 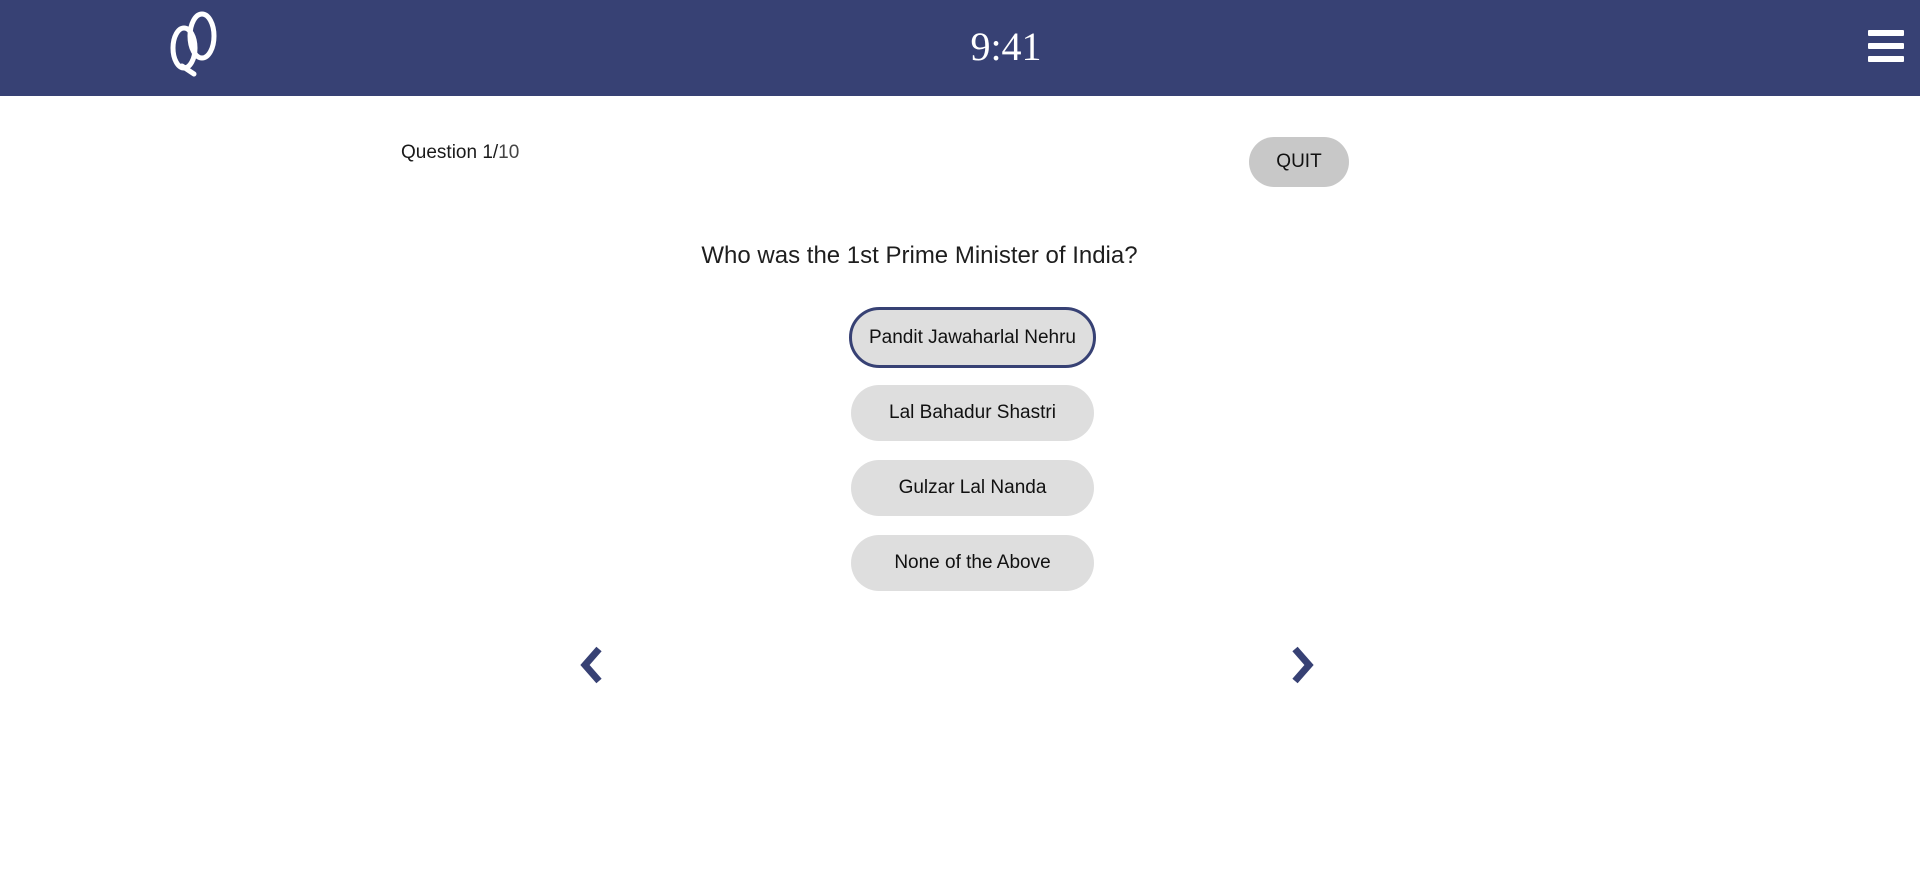 I want to click on top-bar: 9:41, so click(x=960, y=48).